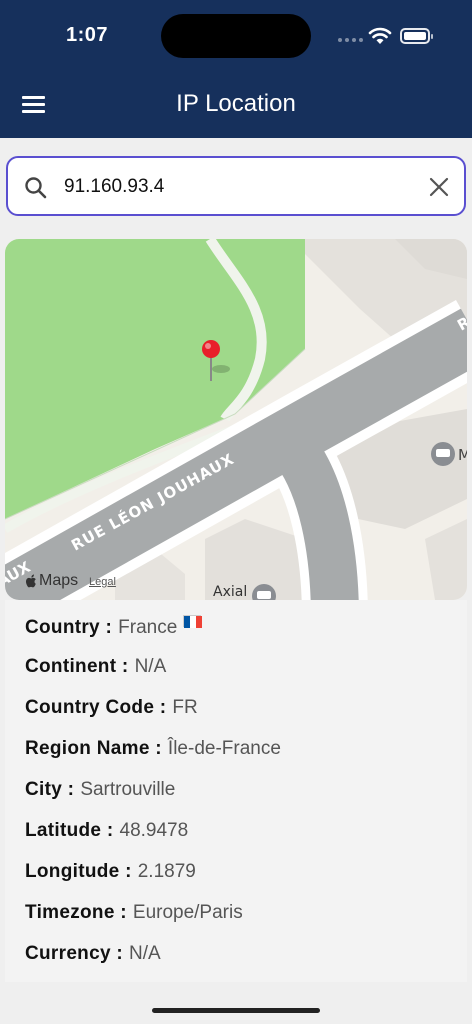 The height and width of the screenshot is (1024, 472). I want to click on ip-search-input, so click(239, 187).